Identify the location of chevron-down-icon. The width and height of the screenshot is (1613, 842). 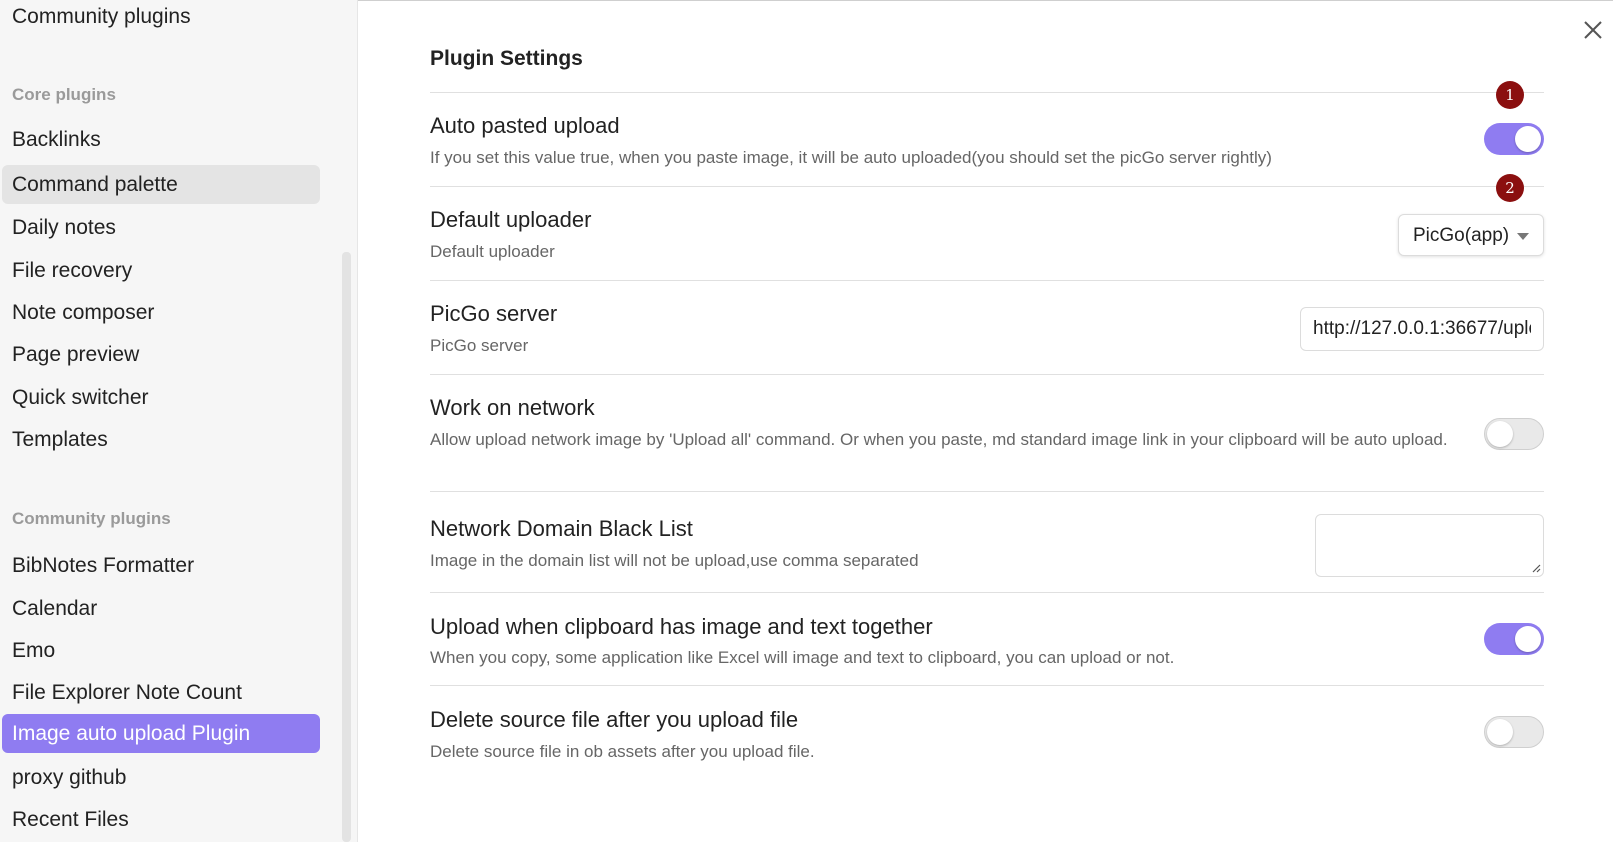
(1523, 236).